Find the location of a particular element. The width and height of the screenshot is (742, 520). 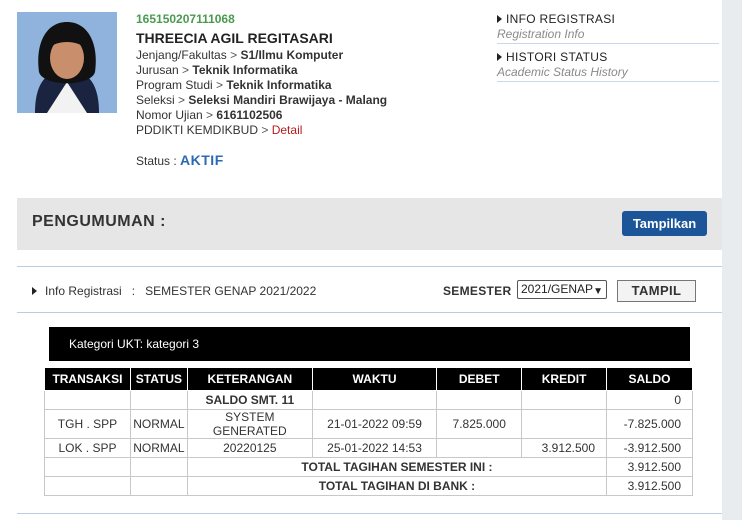

tampil-button: TAMPIL is located at coordinates (656, 291).